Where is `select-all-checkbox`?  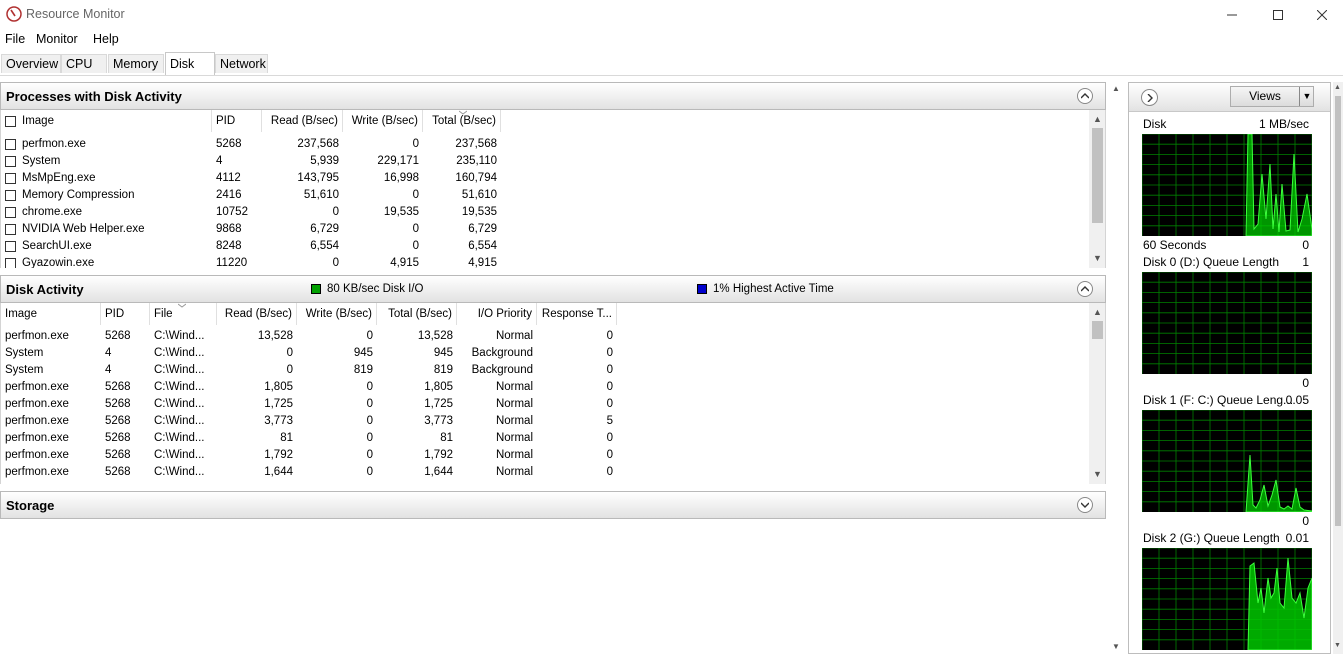 select-all-checkbox is located at coordinates (10, 121).